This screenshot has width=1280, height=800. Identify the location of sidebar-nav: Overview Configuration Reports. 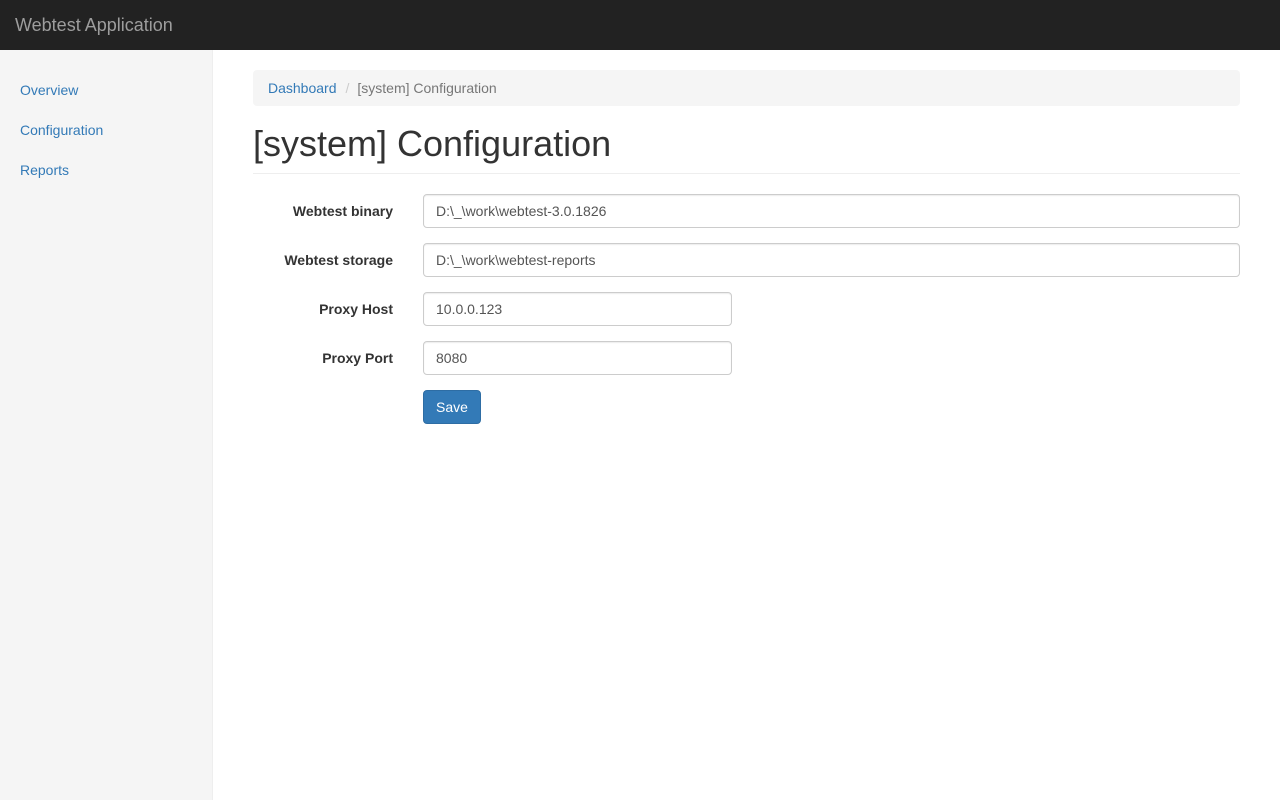
(106, 130).